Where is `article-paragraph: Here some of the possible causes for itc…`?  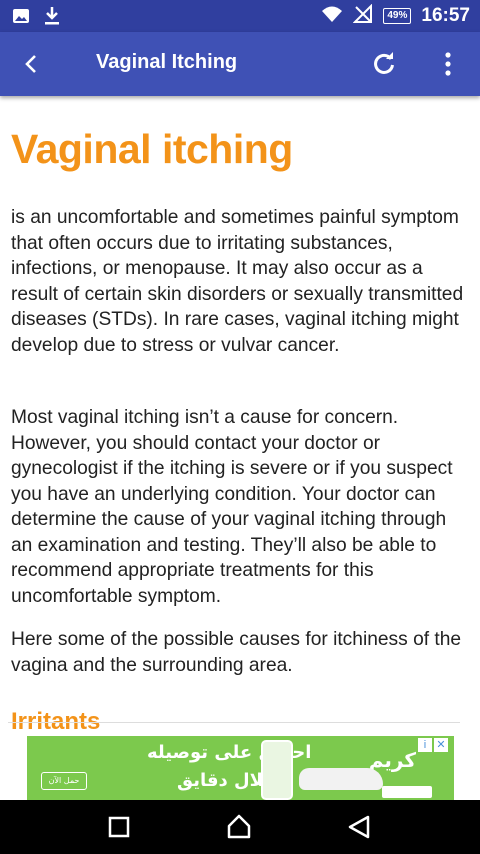
article-paragraph: Here some of the possible causes for itc… is located at coordinates (236, 652).